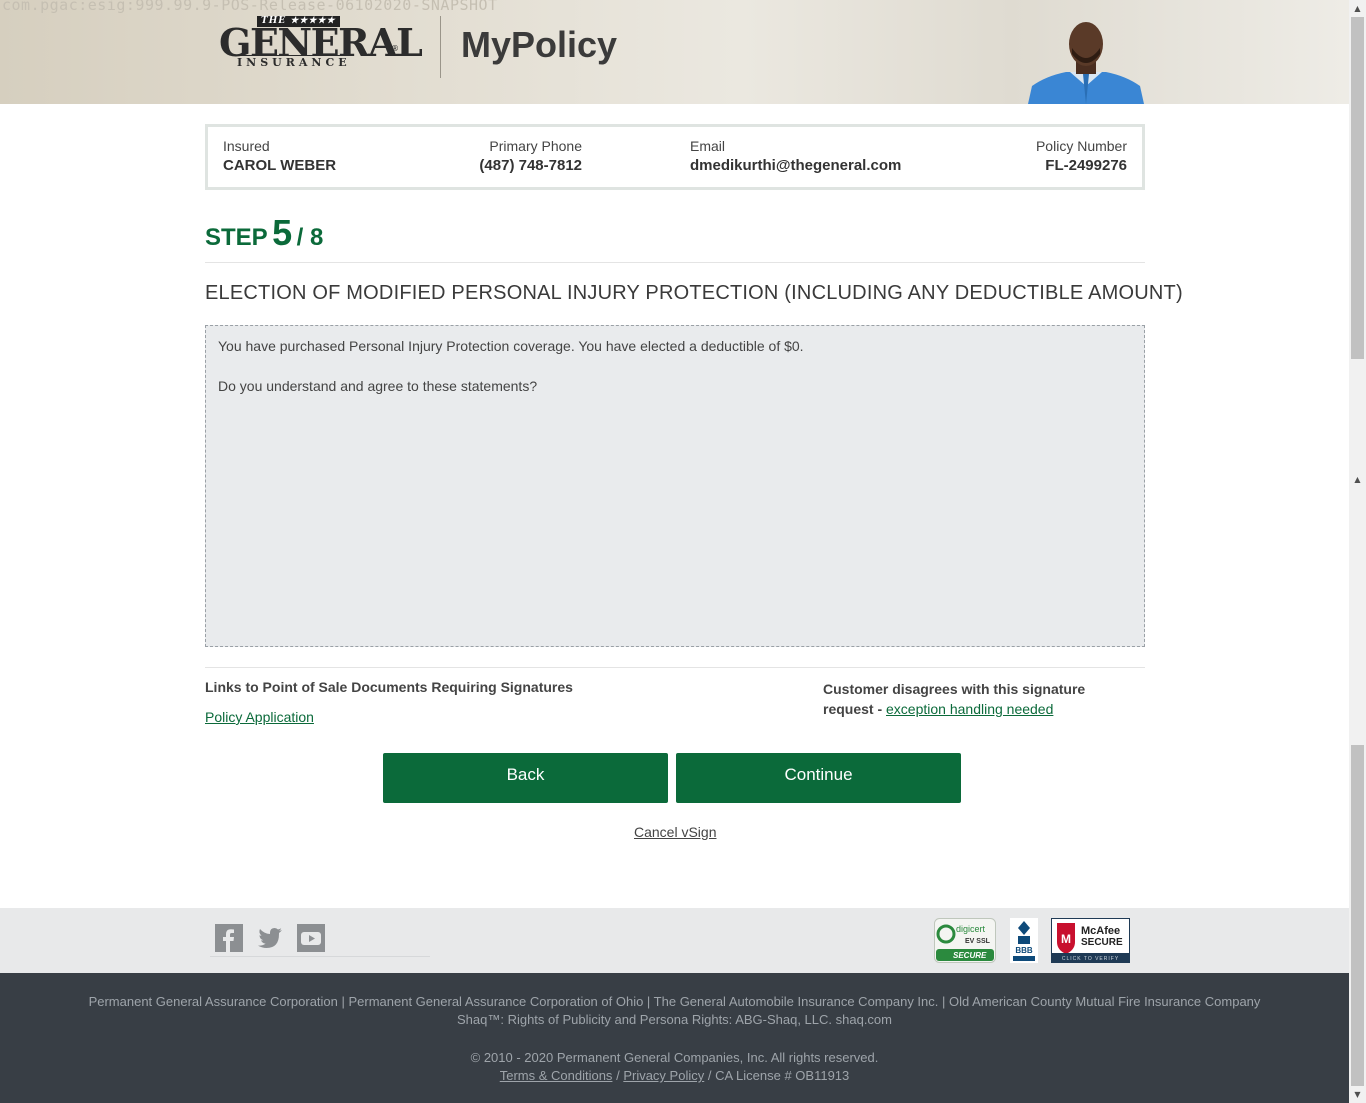 This screenshot has width=1366, height=1103. Describe the element at coordinates (971, 929) in the screenshot. I see `digicert-name: digicert` at that location.